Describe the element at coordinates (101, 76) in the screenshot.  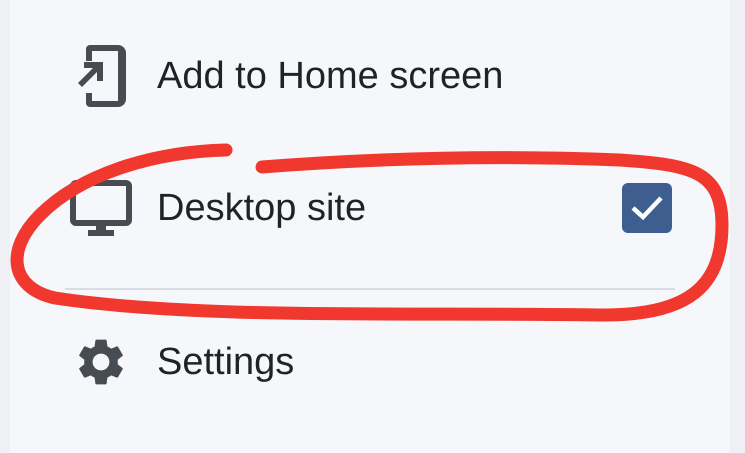
I see `add-to-phone-icon` at that location.